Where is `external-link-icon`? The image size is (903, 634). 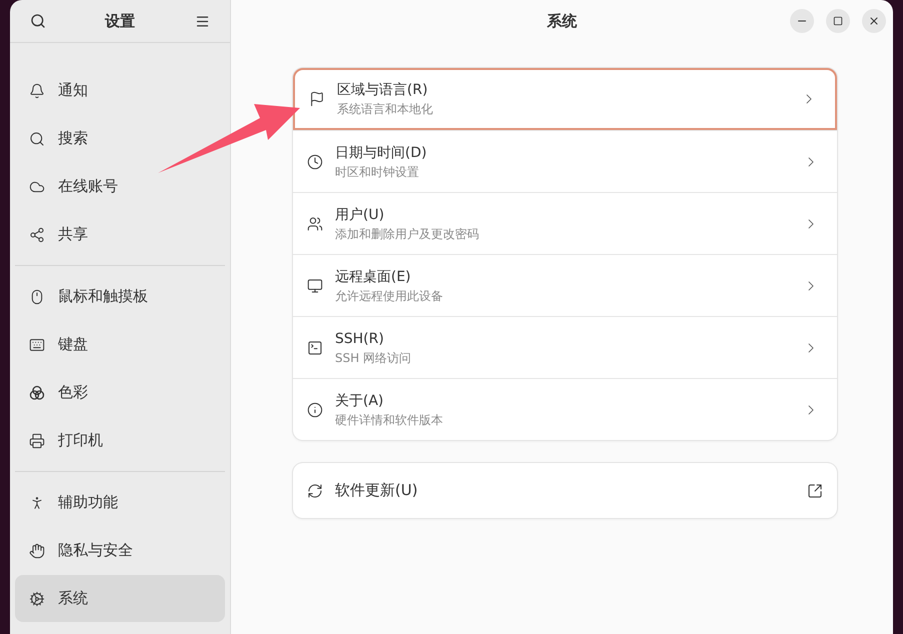
external-link-icon is located at coordinates (815, 490).